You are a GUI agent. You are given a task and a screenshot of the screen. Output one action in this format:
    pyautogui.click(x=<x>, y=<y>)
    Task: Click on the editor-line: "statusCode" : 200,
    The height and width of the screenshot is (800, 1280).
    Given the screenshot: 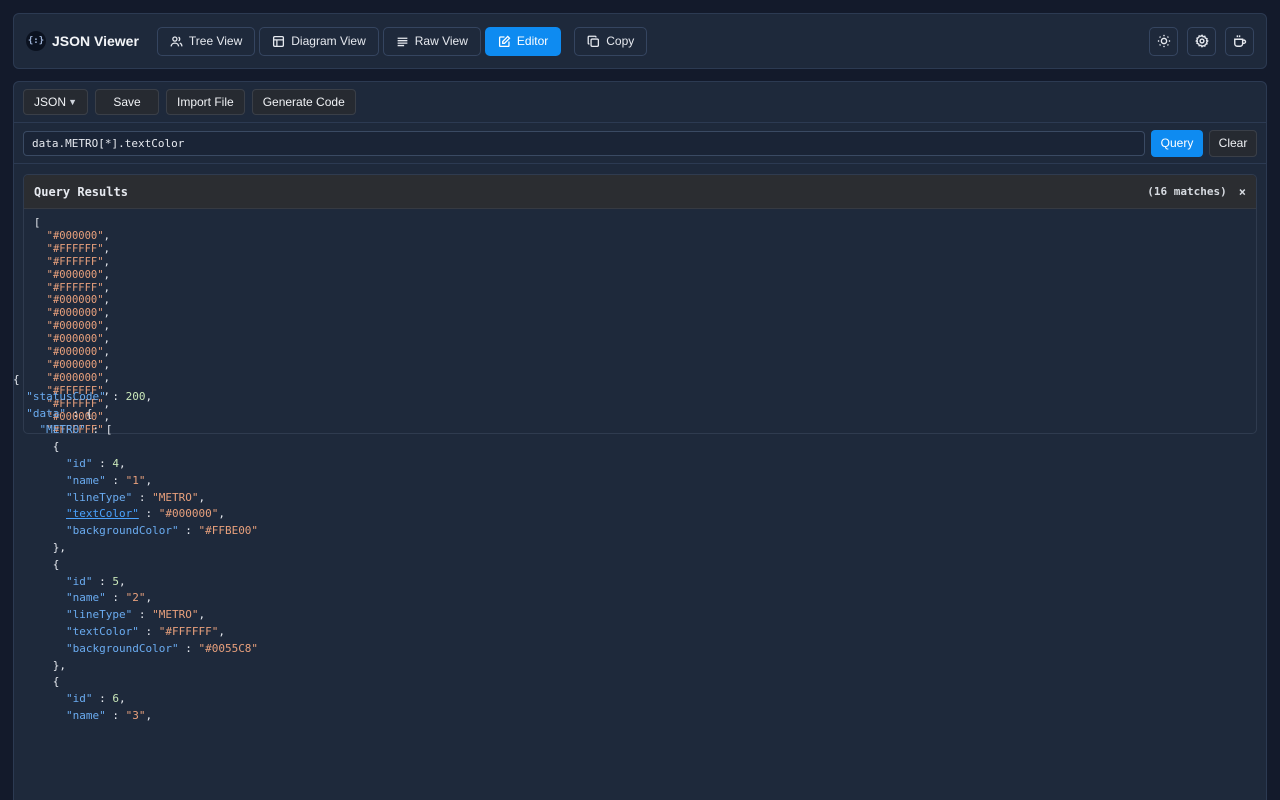 What is the action you would take?
    pyautogui.click(x=89, y=396)
    